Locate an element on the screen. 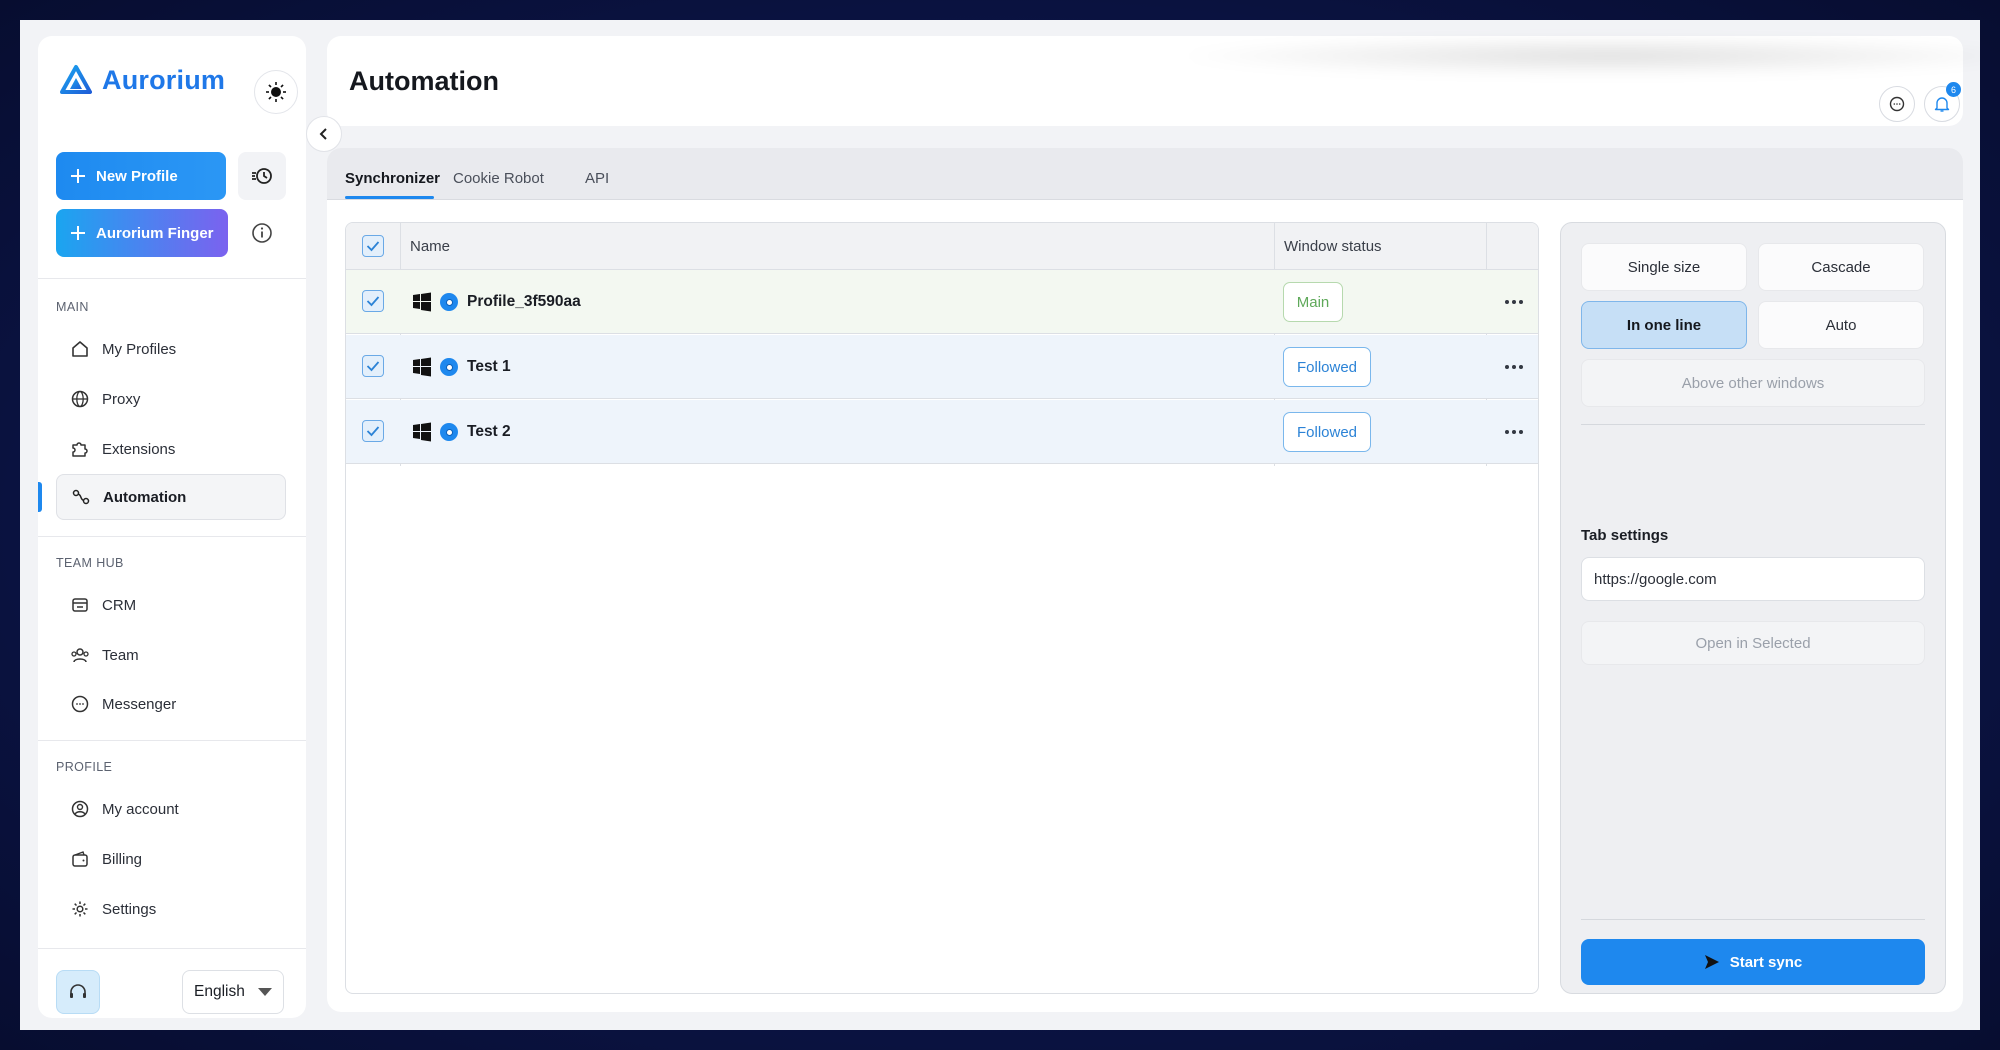  sidebar-item-settings: Settings is located at coordinates (171, 909).